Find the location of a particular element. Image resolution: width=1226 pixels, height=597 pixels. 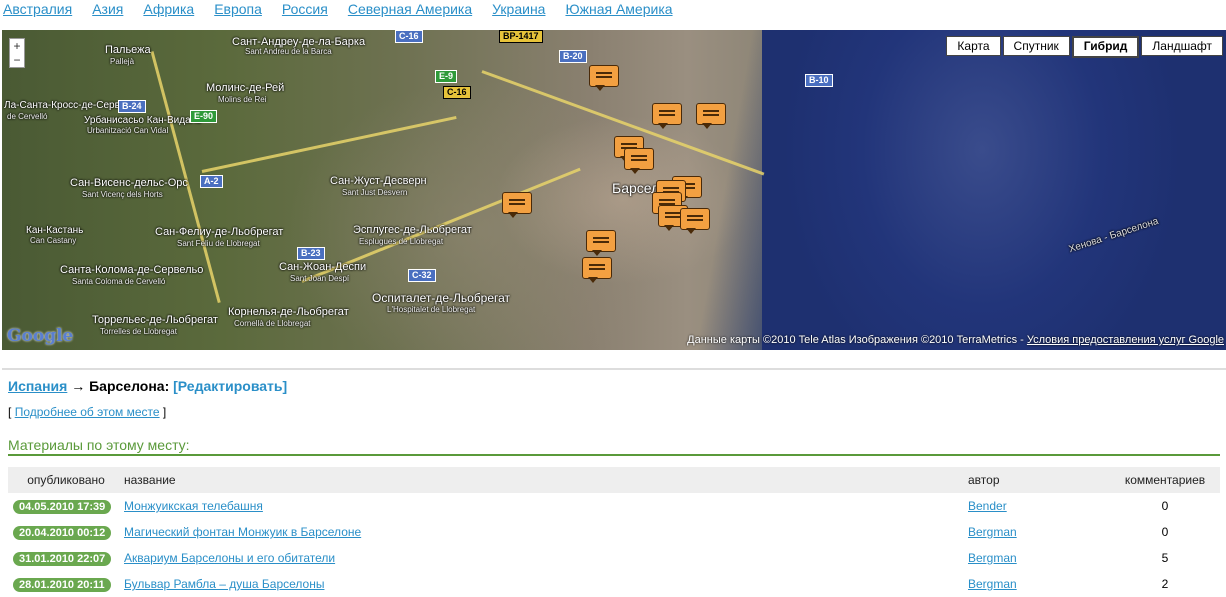

map-label: Sant Feliu de Llobregat is located at coordinates (218, 243).